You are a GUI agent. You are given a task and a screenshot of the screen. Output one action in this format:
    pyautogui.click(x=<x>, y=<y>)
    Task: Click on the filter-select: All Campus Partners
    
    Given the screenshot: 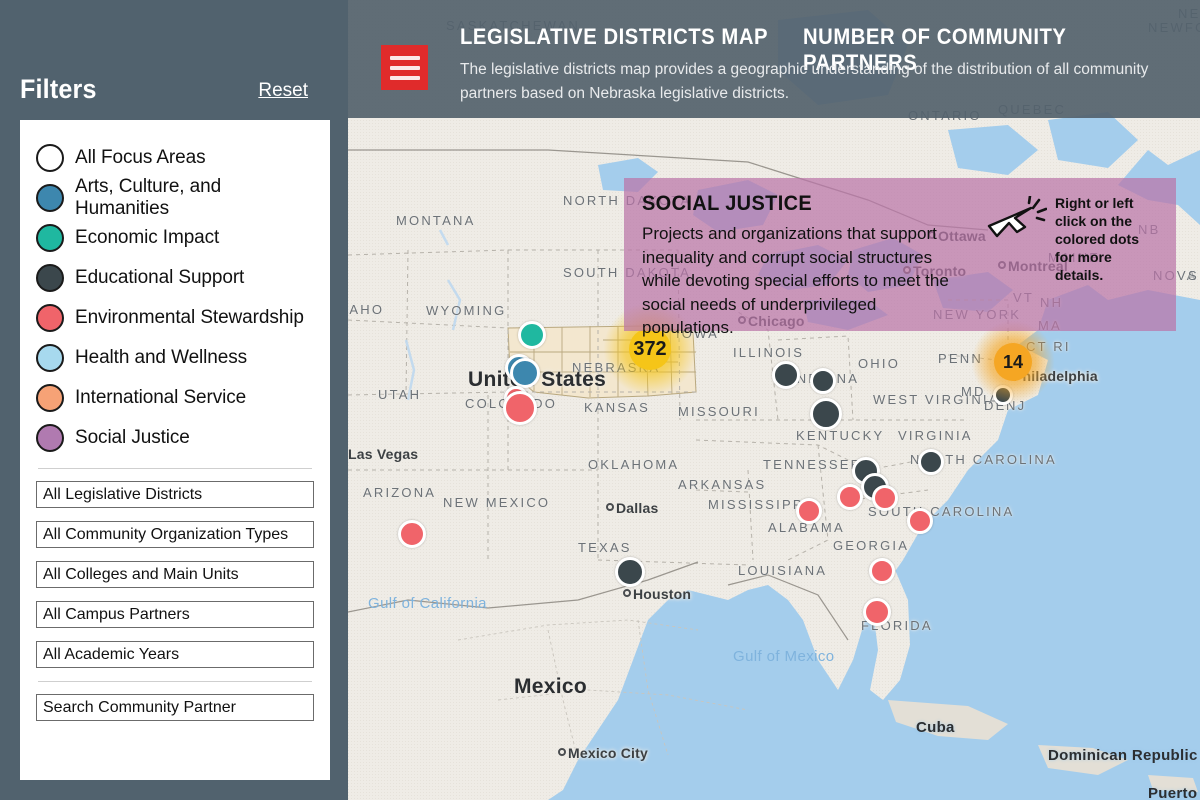 What is the action you would take?
    pyautogui.click(x=175, y=614)
    